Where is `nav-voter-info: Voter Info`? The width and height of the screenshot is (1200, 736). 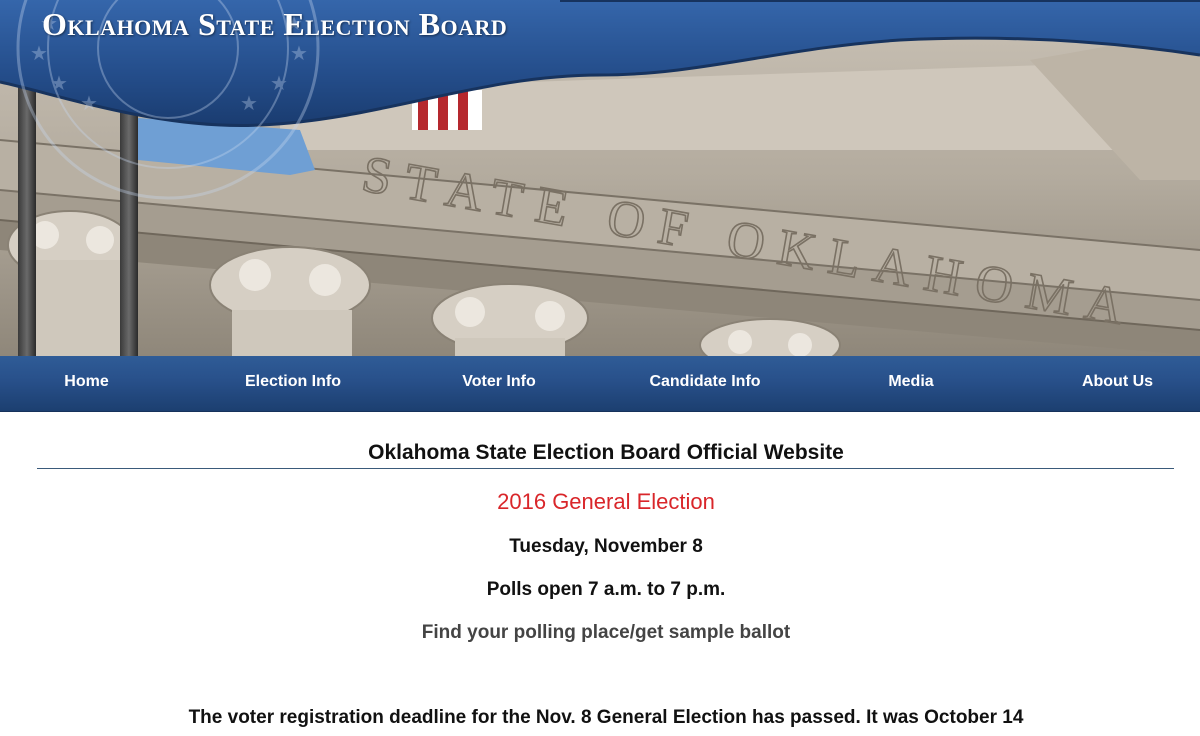
nav-voter-info: Voter Info is located at coordinates (499, 382).